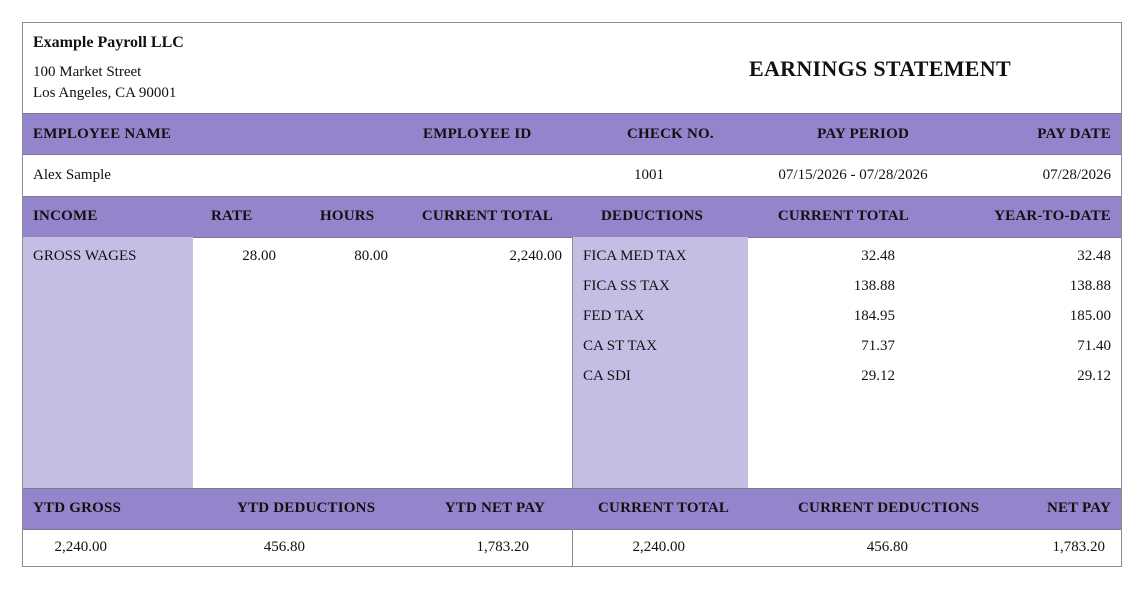 The image size is (1143, 589). Describe the element at coordinates (878, 376) in the screenshot. I see `deduction-current: 29.12` at that location.